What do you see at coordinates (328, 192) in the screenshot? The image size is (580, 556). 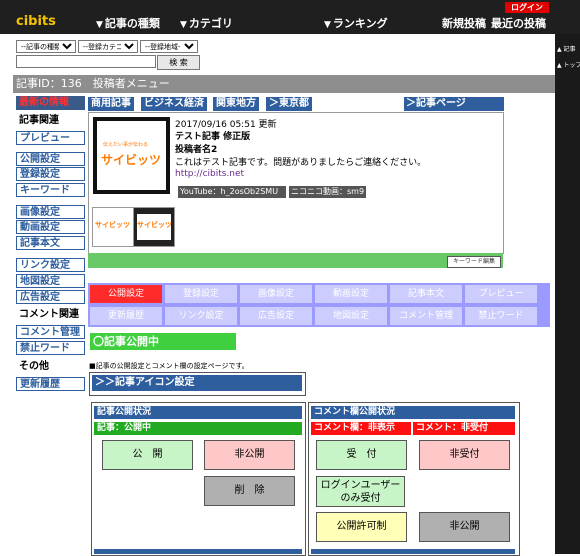 I see `niconico-badge: ニコニコ動画：sm9` at bounding box center [328, 192].